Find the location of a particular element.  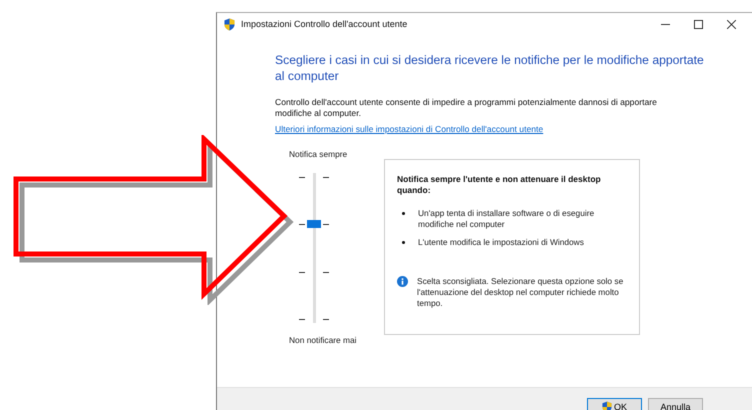

info-icon is located at coordinates (402, 281).